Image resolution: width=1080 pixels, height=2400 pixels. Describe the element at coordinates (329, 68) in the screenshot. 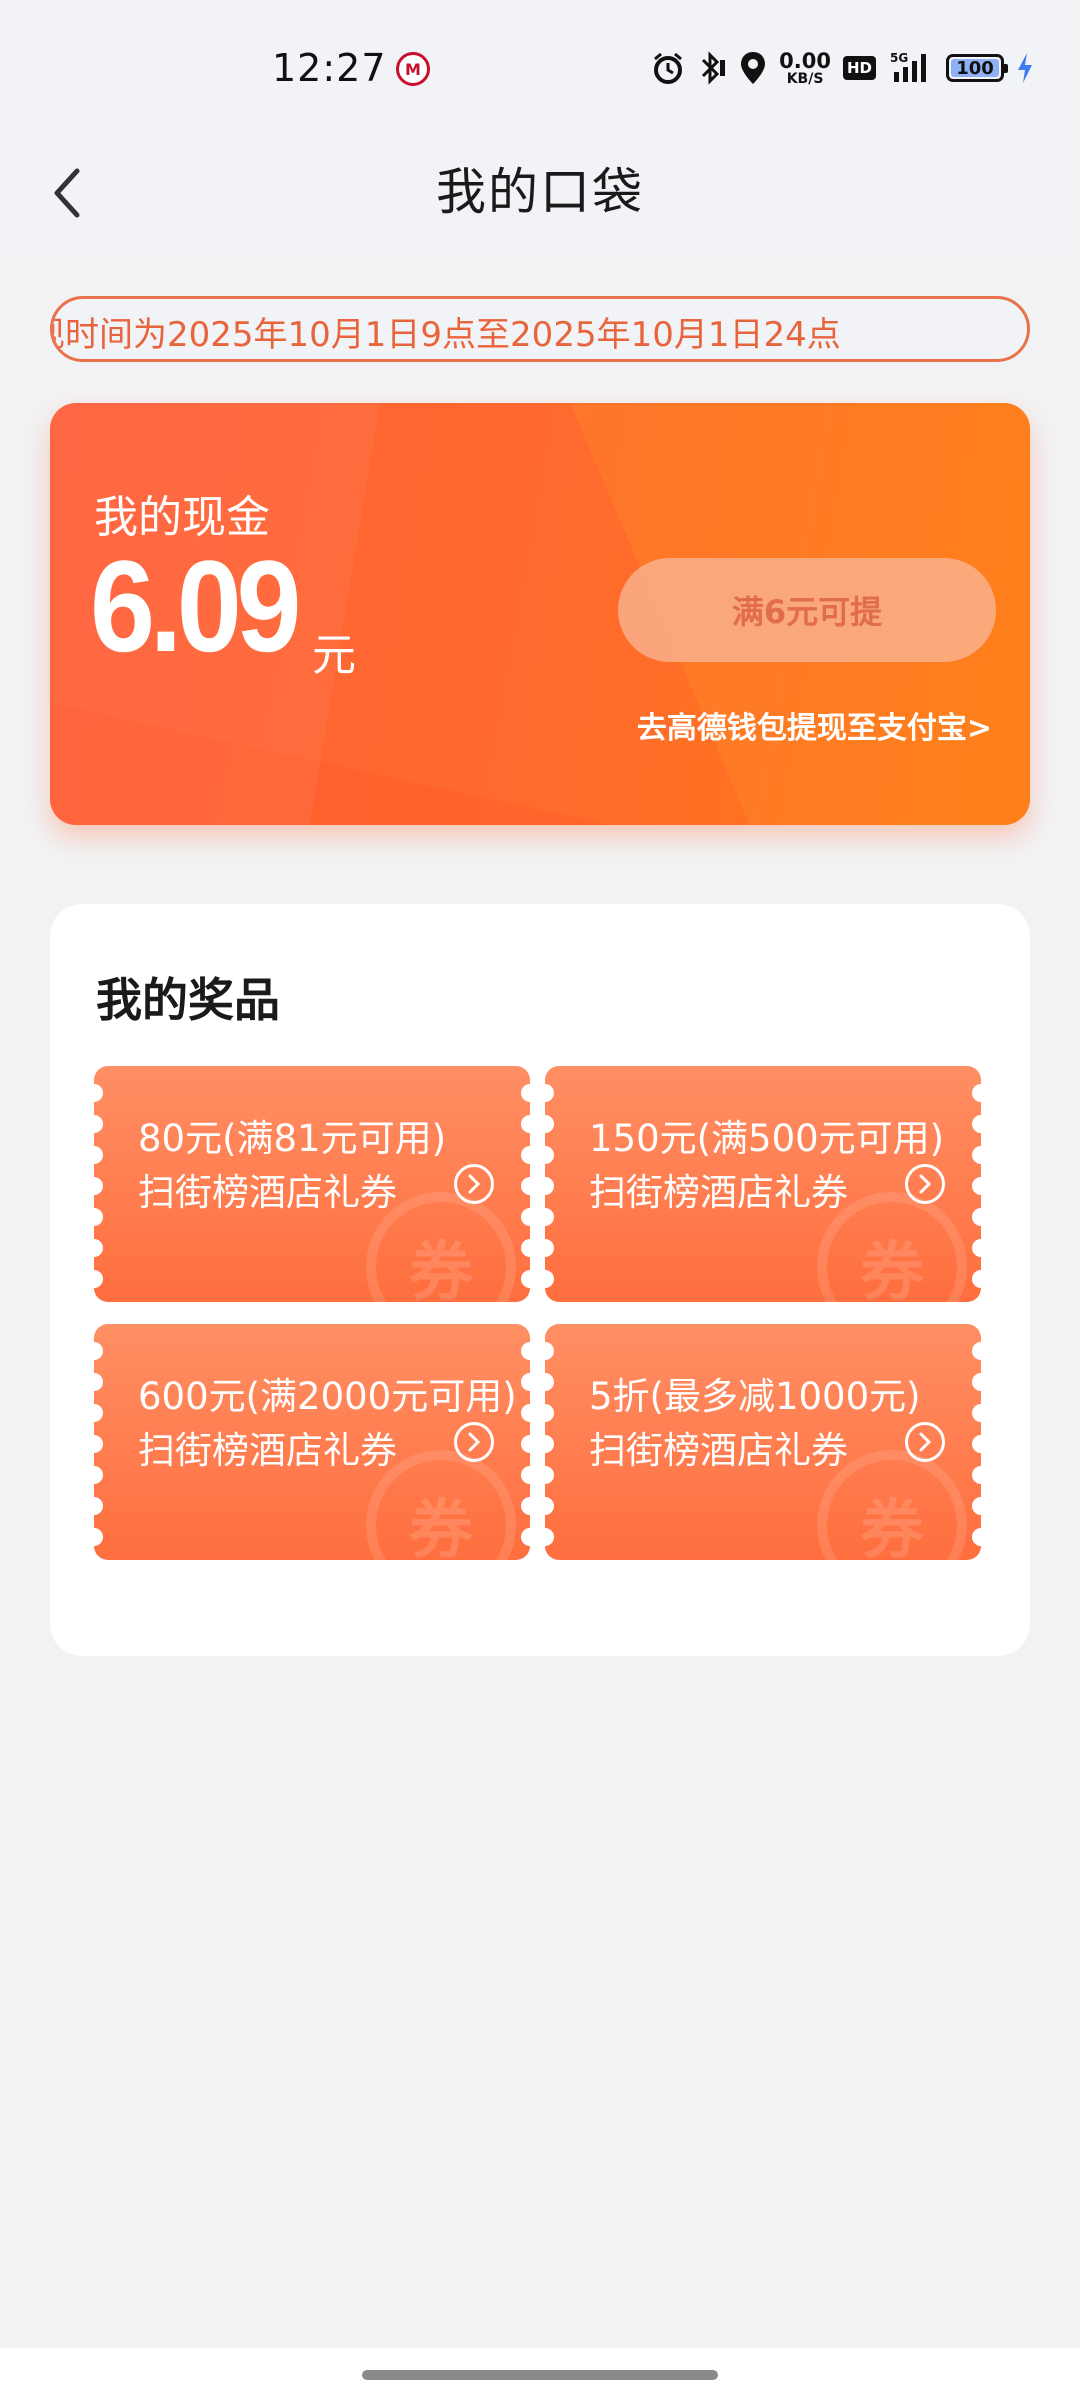

I see `status-time: 12:27` at that location.